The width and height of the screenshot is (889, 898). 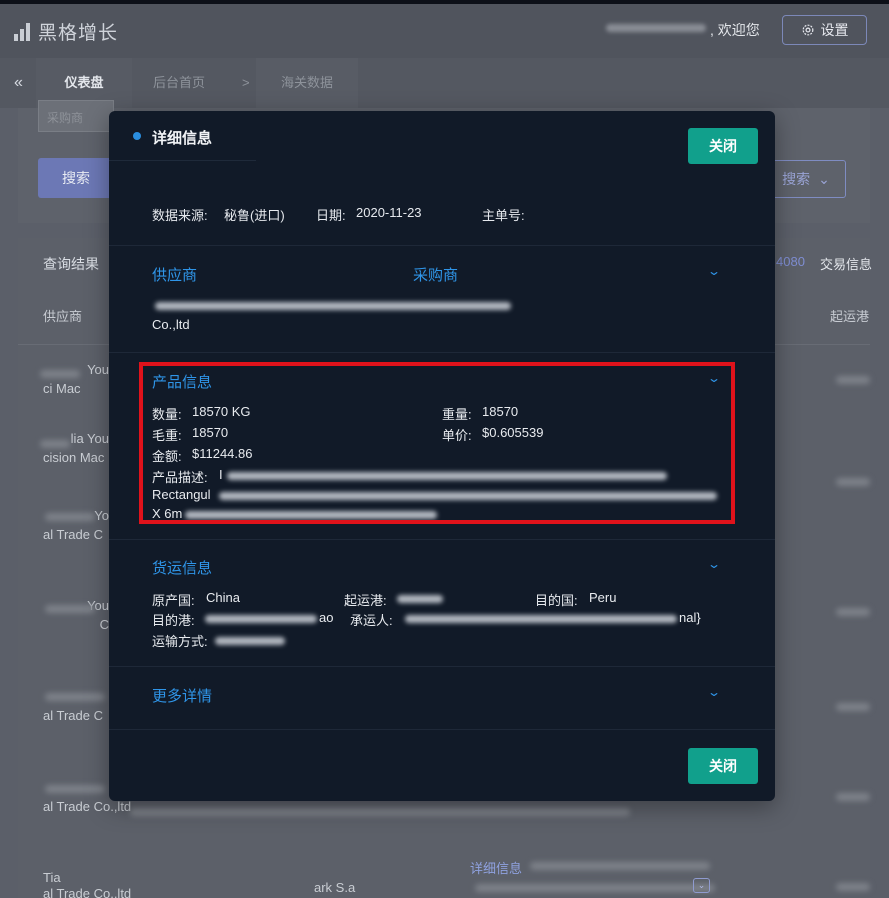 What do you see at coordinates (18, 83) in the screenshot?
I see `double-chevron-left-icon: «` at bounding box center [18, 83].